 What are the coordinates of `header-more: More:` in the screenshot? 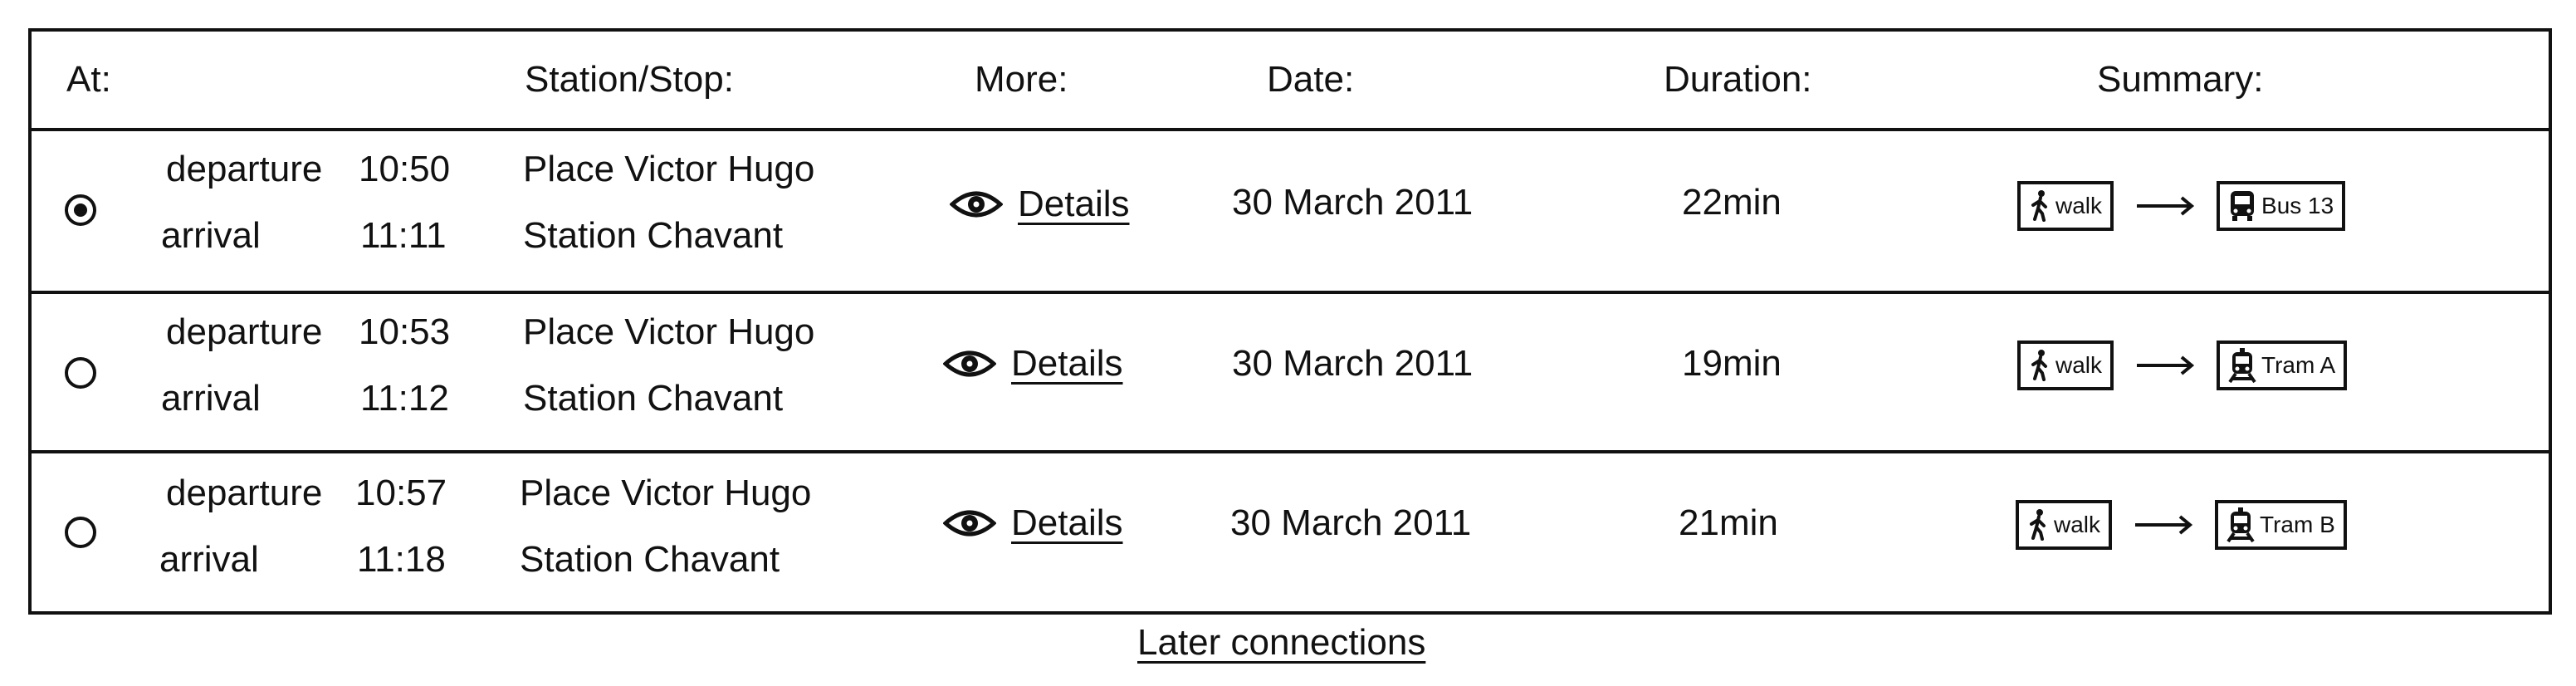 It's located at (1021, 79).